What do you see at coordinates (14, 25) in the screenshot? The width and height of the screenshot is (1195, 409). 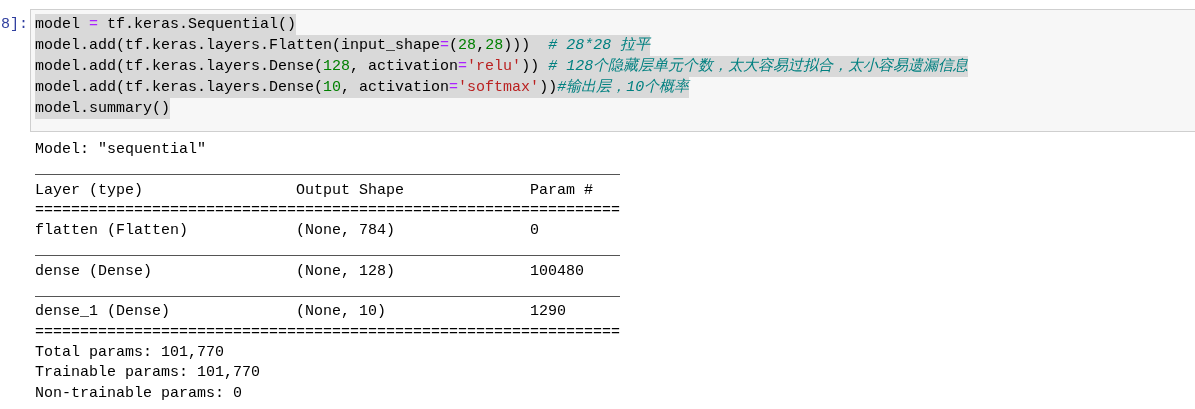 I see `cell-prompt: 8]:` at bounding box center [14, 25].